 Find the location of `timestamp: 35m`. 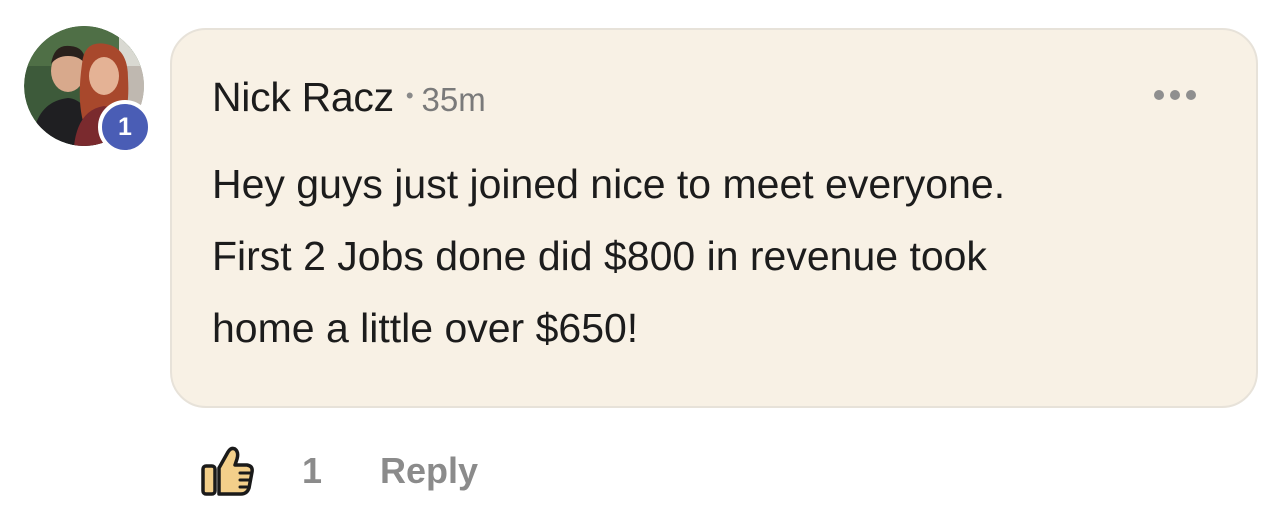

timestamp: 35m is located at coordinates (454, 100).